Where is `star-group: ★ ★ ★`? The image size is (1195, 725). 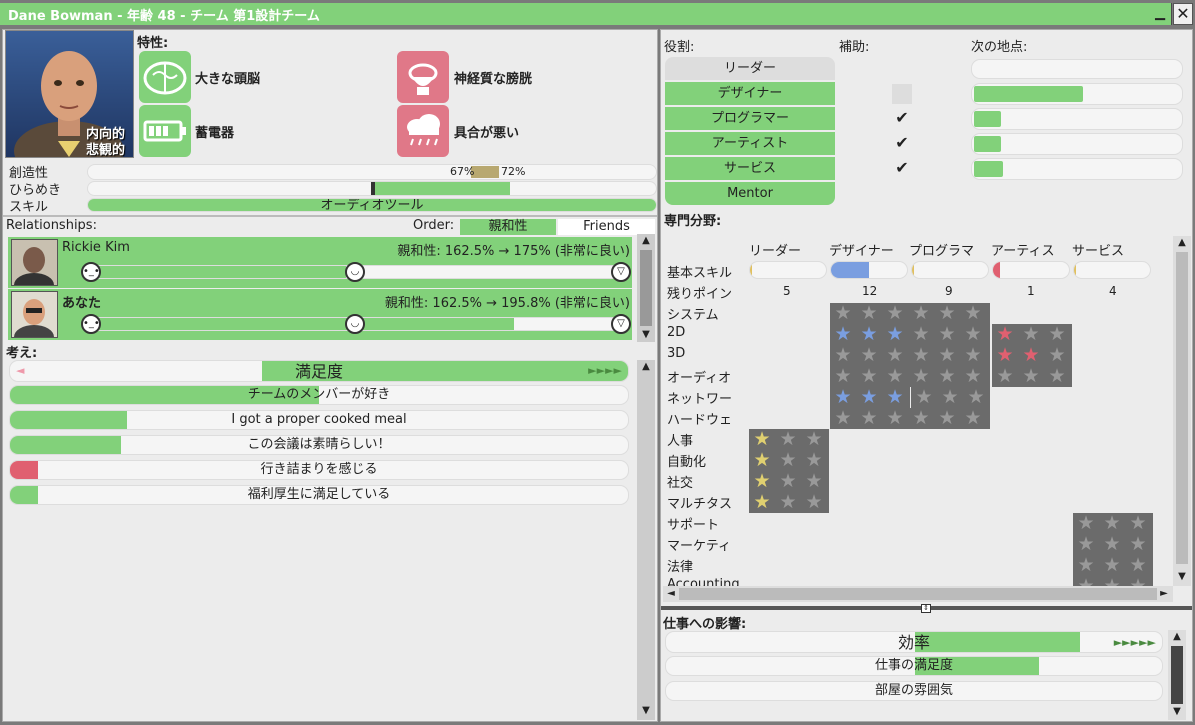
star-group: ★ ★ ★ is located at coordinates (1032, 355).